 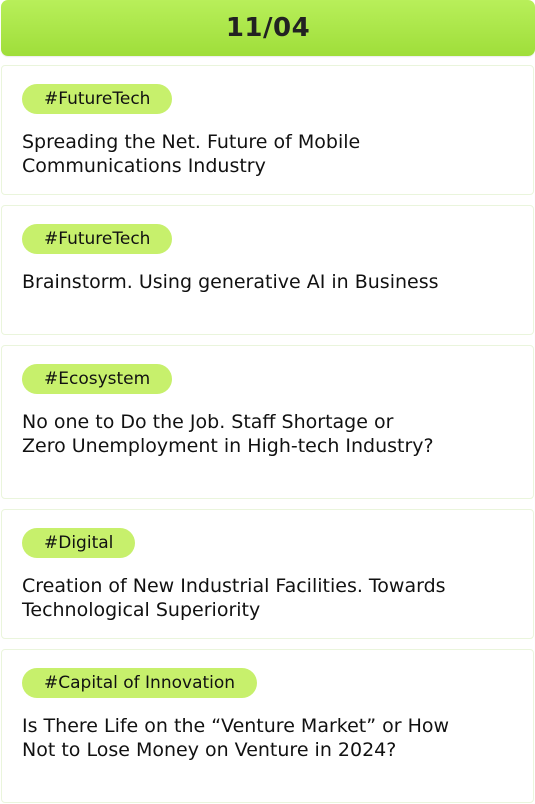 What do you see at coordinates (140, 683) in the screenshot?
I see `session-tag: #Capital of Innovation` at bounding box center [140, 683].